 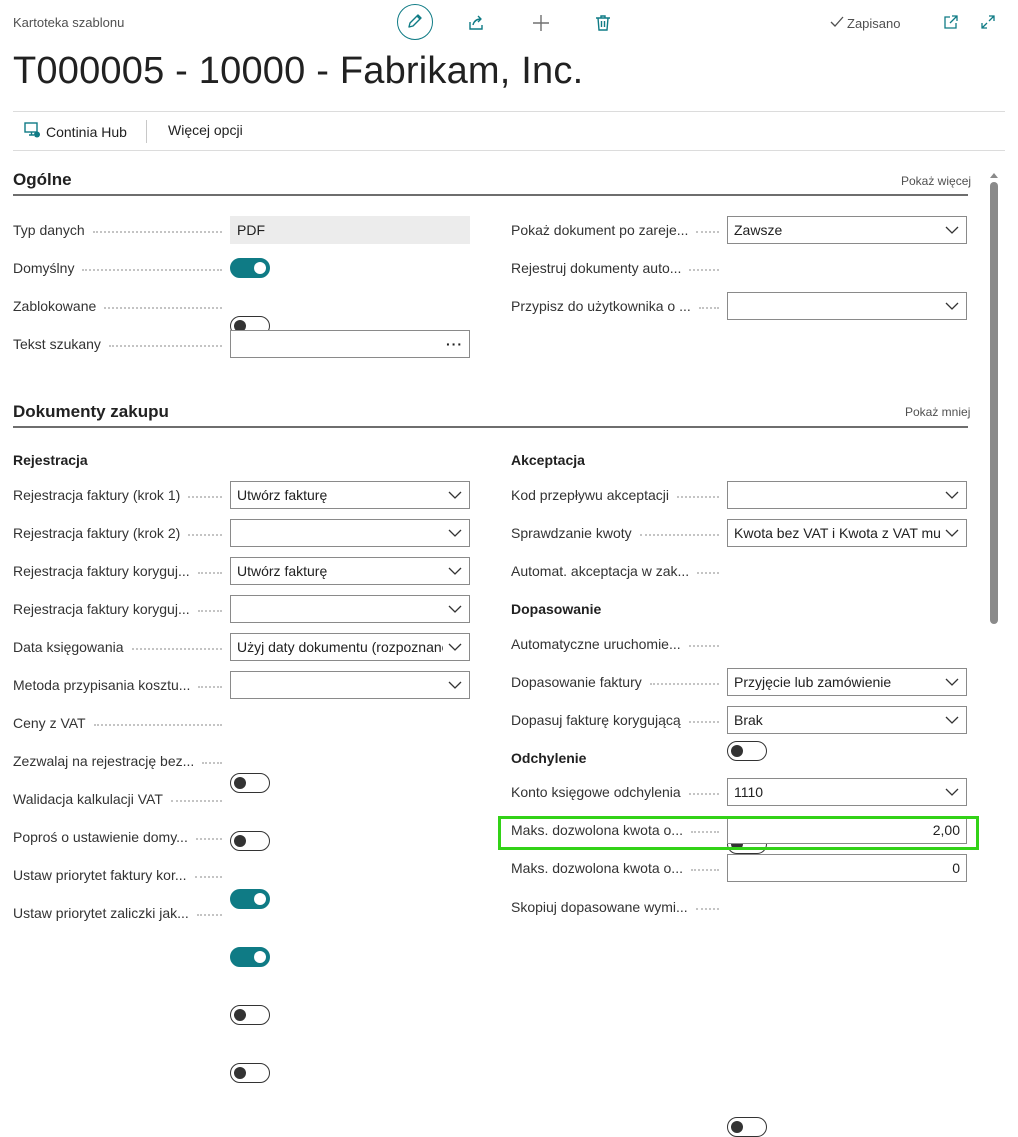 What do you see at coordinates (298, 71) in the screenshot?
I see `page-title: T000005 - 10000 - Fabrikam, Inc.` at bounding box center [298, 71].